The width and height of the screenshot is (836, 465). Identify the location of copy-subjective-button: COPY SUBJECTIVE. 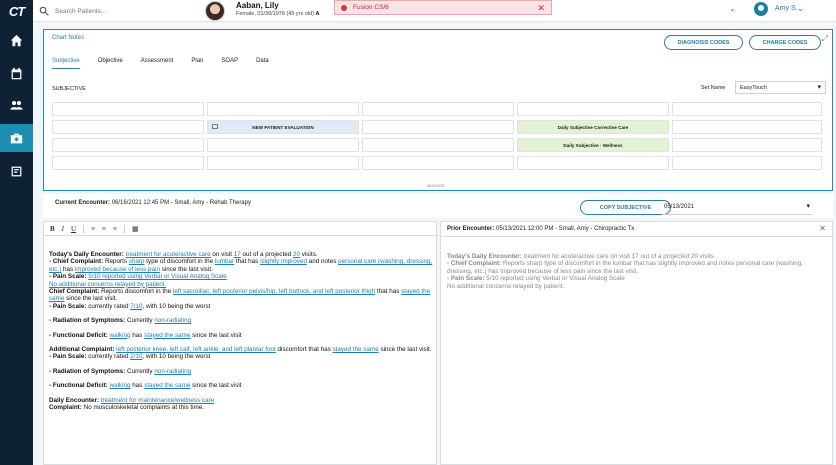
(625, 207).